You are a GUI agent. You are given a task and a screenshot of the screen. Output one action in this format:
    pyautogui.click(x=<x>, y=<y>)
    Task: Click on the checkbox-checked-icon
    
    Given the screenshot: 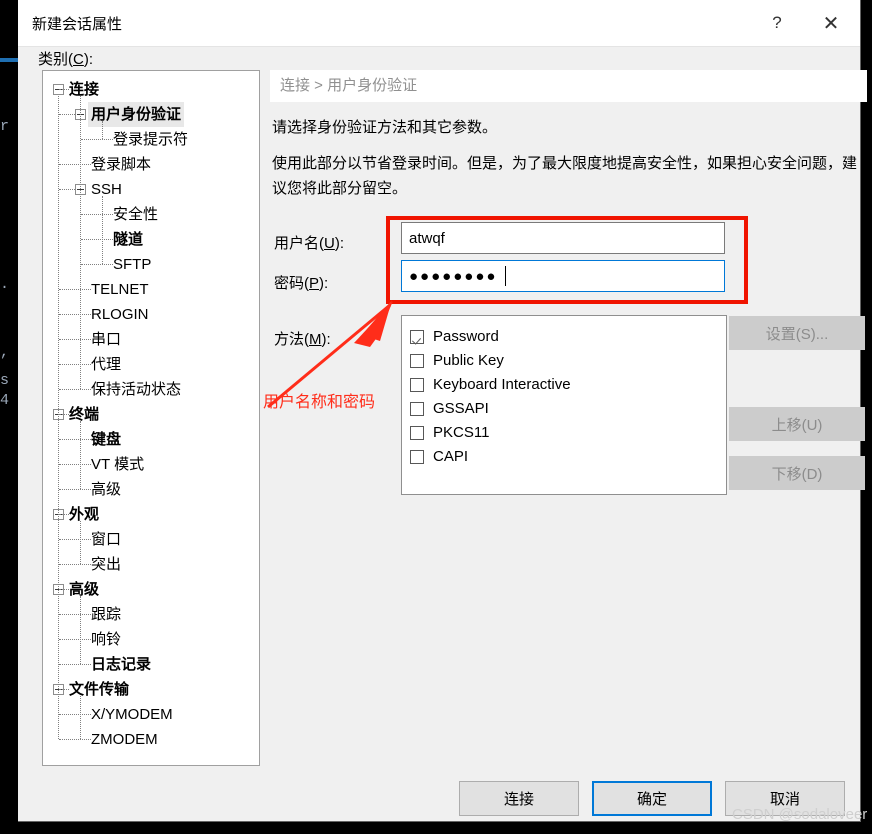 What is the action you would take?
    pyautogui.click(x=417, y=337)
    